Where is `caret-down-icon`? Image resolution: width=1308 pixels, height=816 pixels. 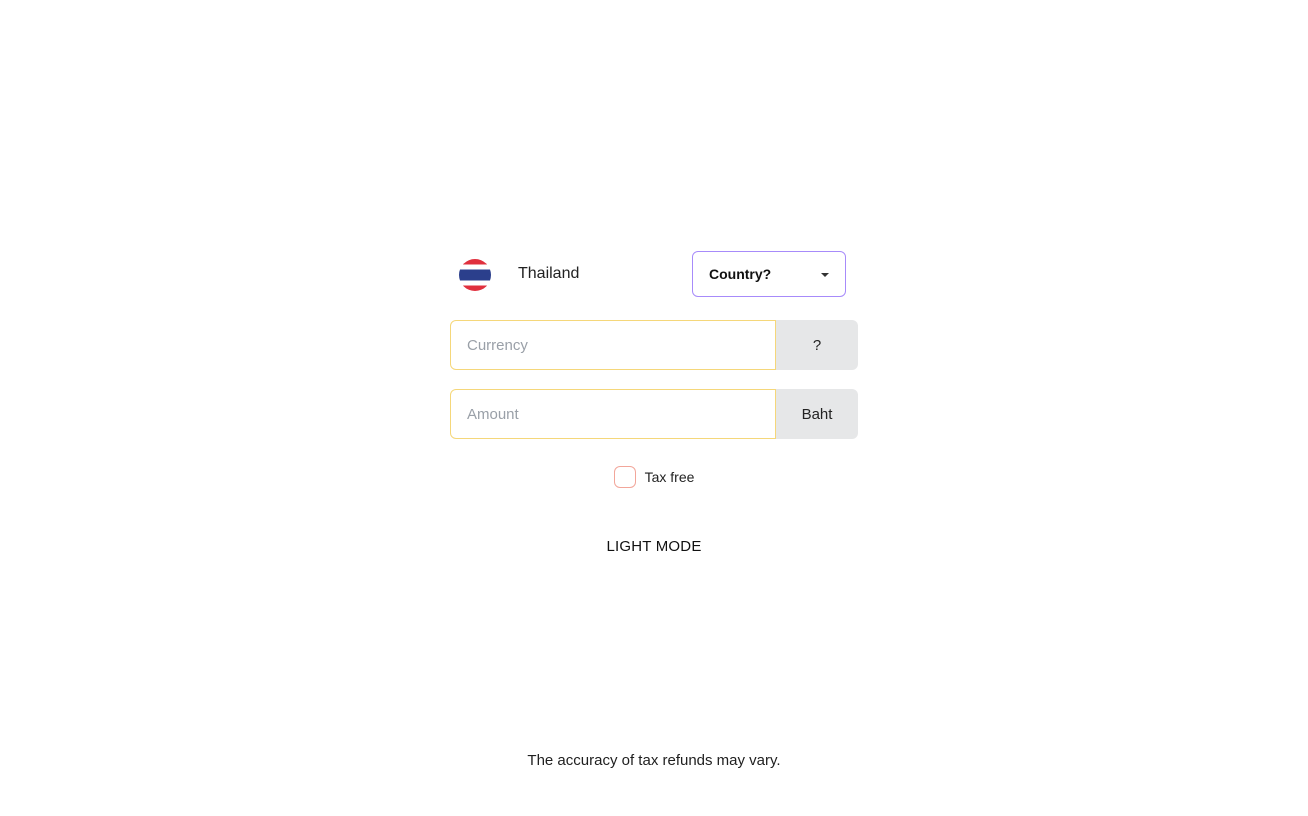 caret-down-icon is located at coordinates (825, 275).